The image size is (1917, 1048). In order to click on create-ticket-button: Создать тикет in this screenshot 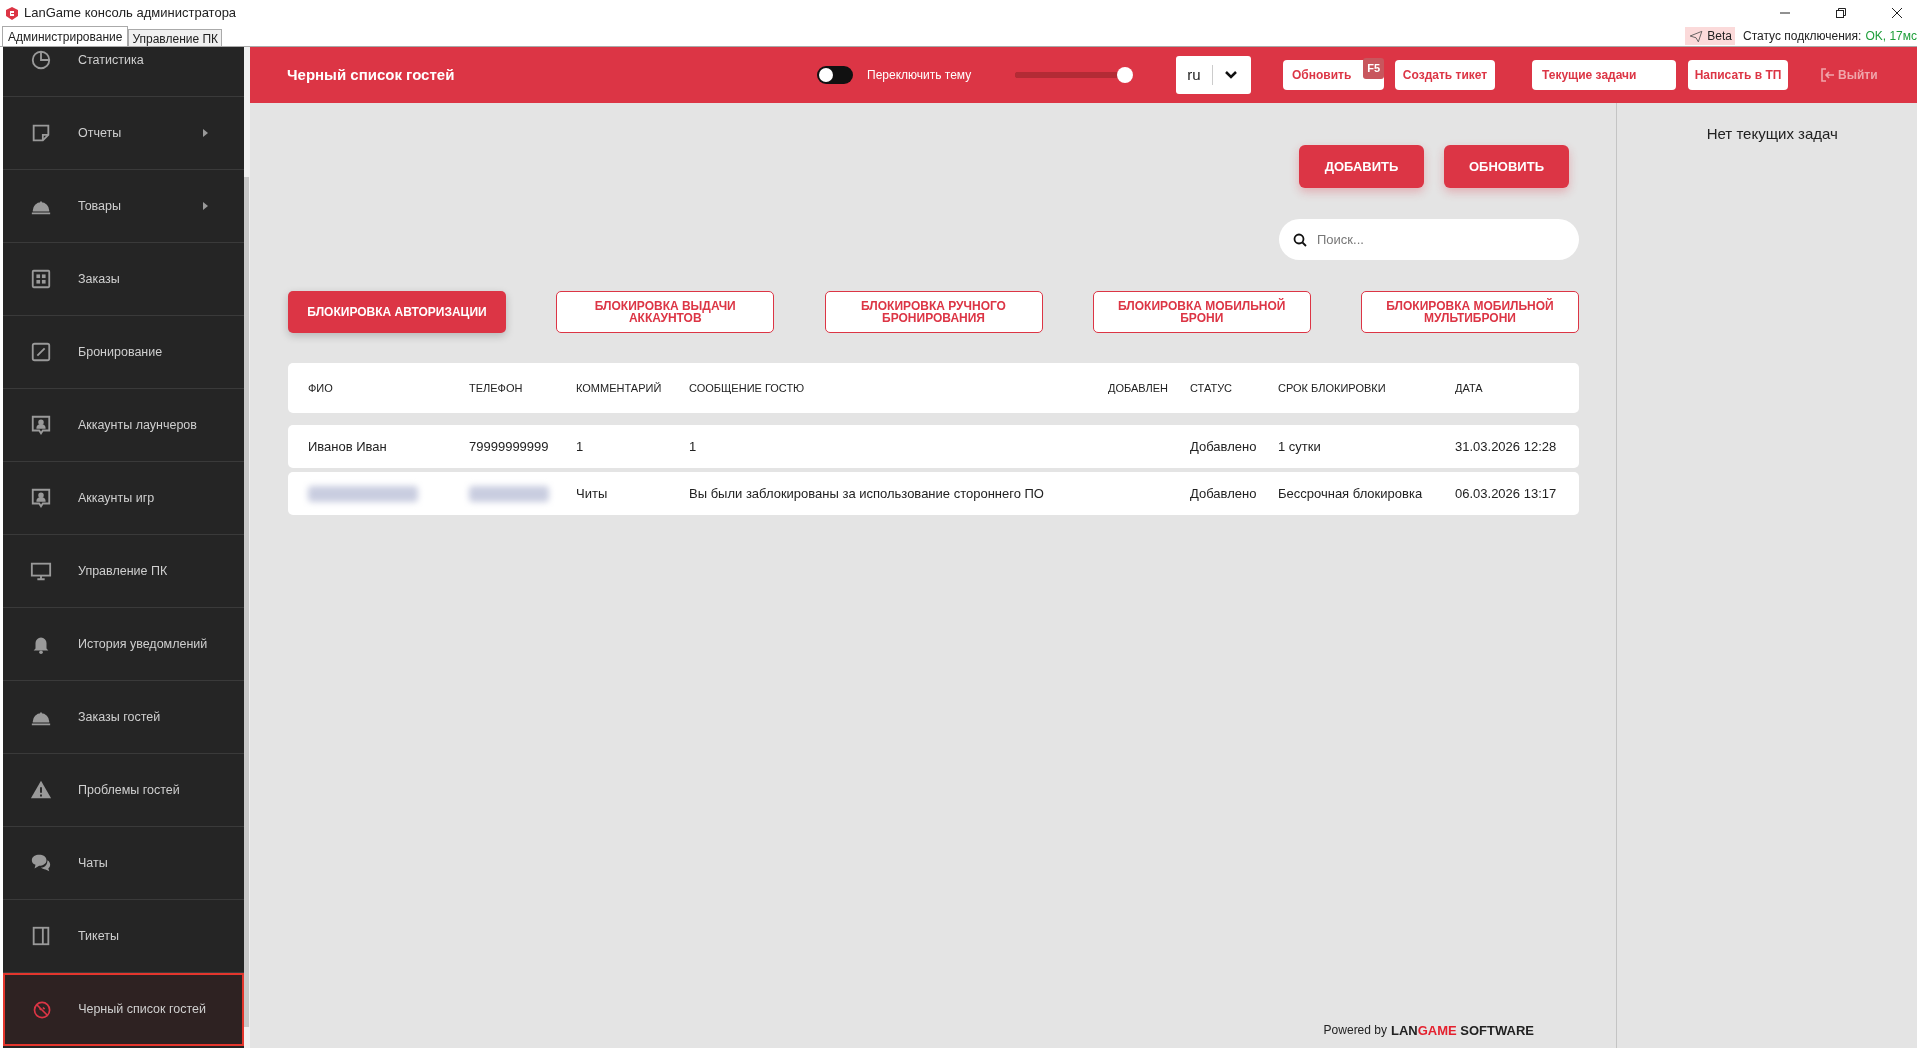, I will do `click(1445, 75)`.